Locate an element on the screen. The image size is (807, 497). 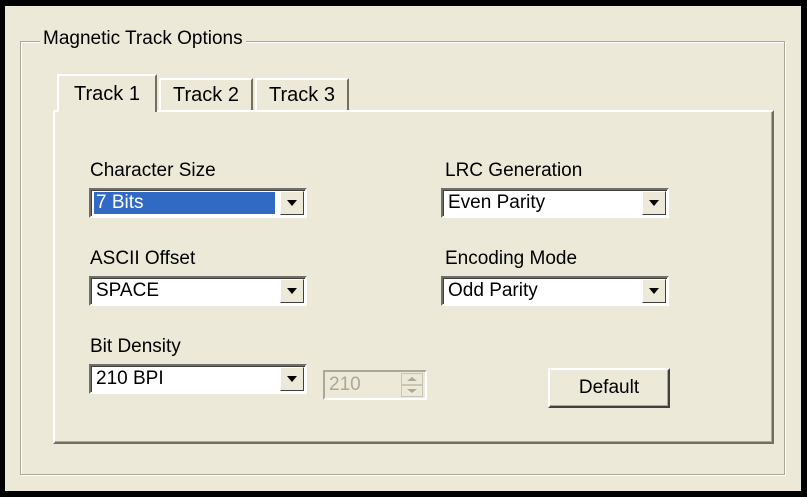
lrc-generation-label: LRC Generation is located at coordinates (514, 170).